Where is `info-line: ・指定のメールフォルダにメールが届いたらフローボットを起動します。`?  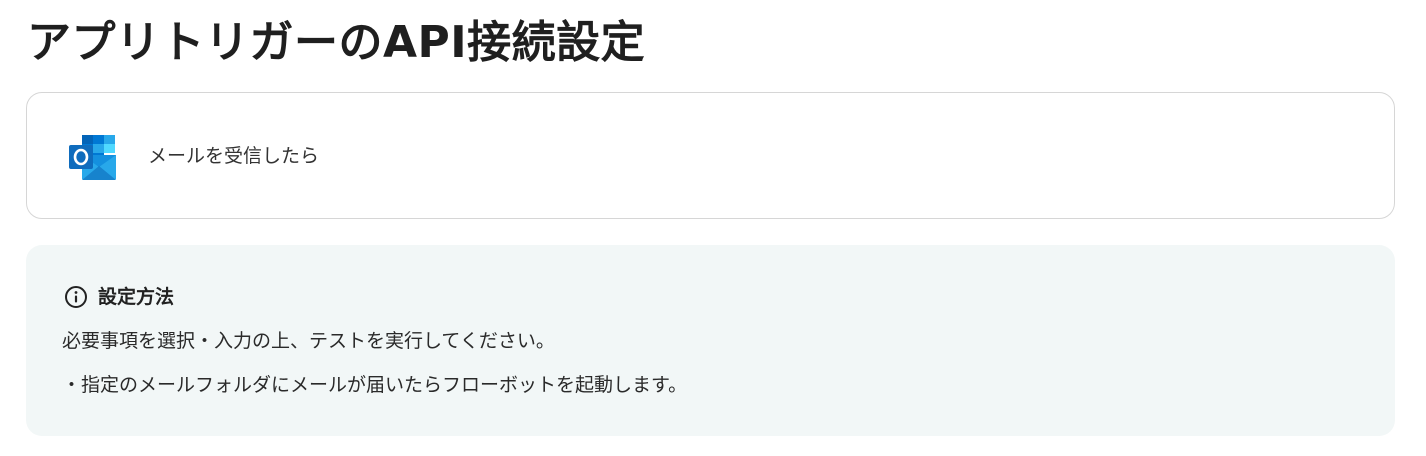 info-line: ・指定のメールフォルダにメールが届いたらフローボットを起動します。 is located at coordinates (375, 385).